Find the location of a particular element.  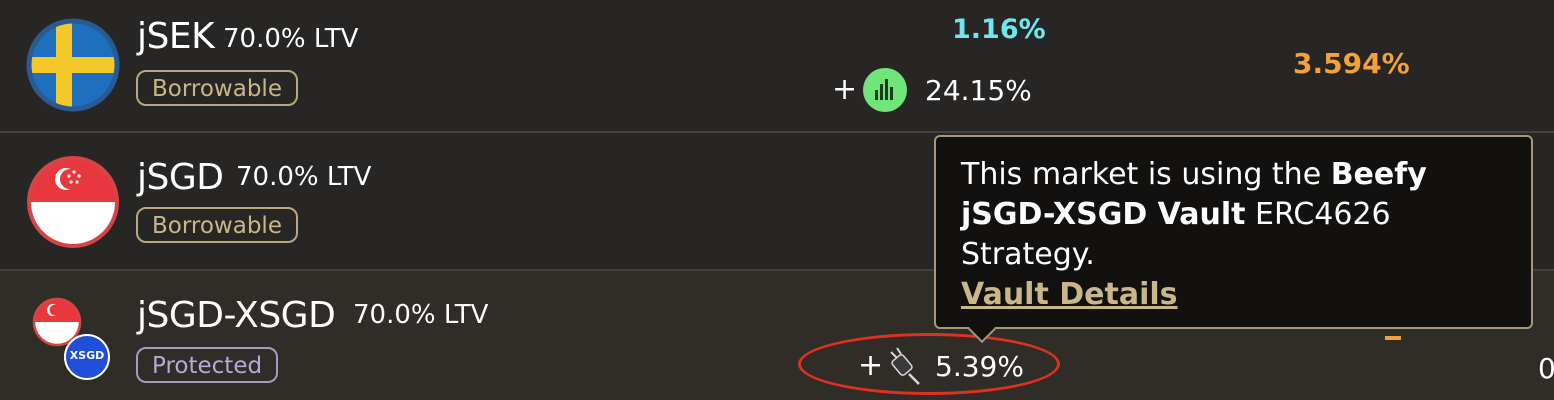

protected-badge: Protected is located at coordinates (207, 365).